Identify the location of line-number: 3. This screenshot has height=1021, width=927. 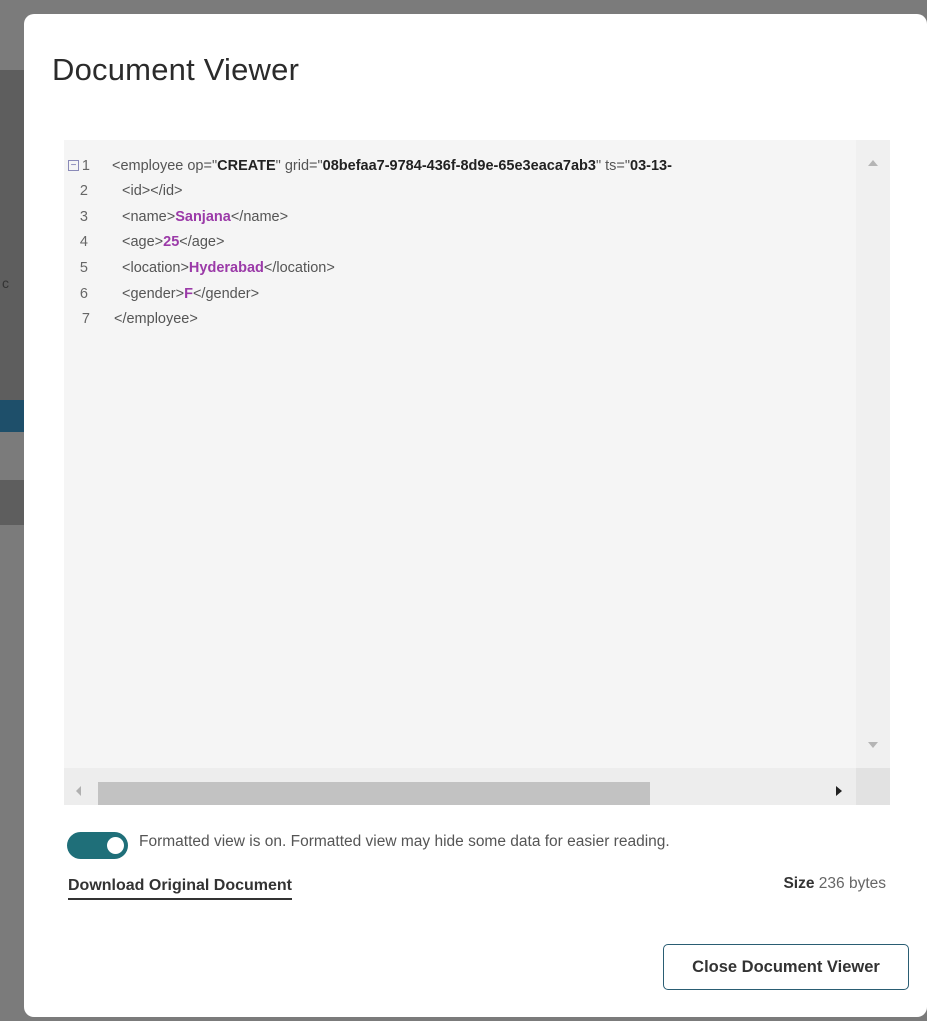
(83, 217).